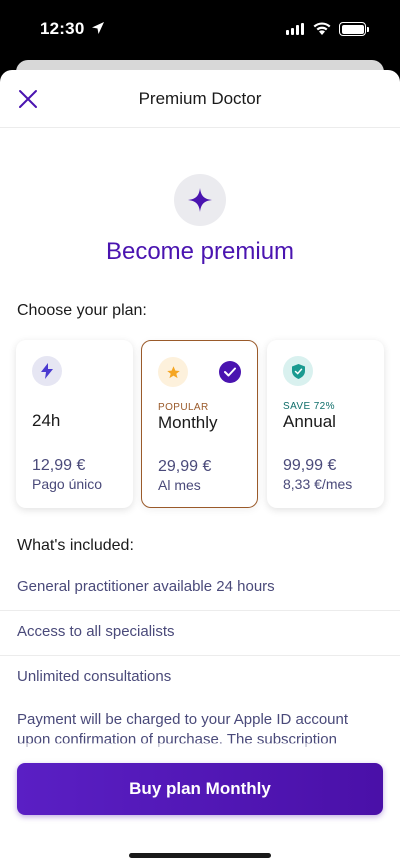 This screenshot has height=867, width=400. Describe the element at coordinates (183, 407) in the screenshot. I see `plan-badge: POPULAR` at that location.